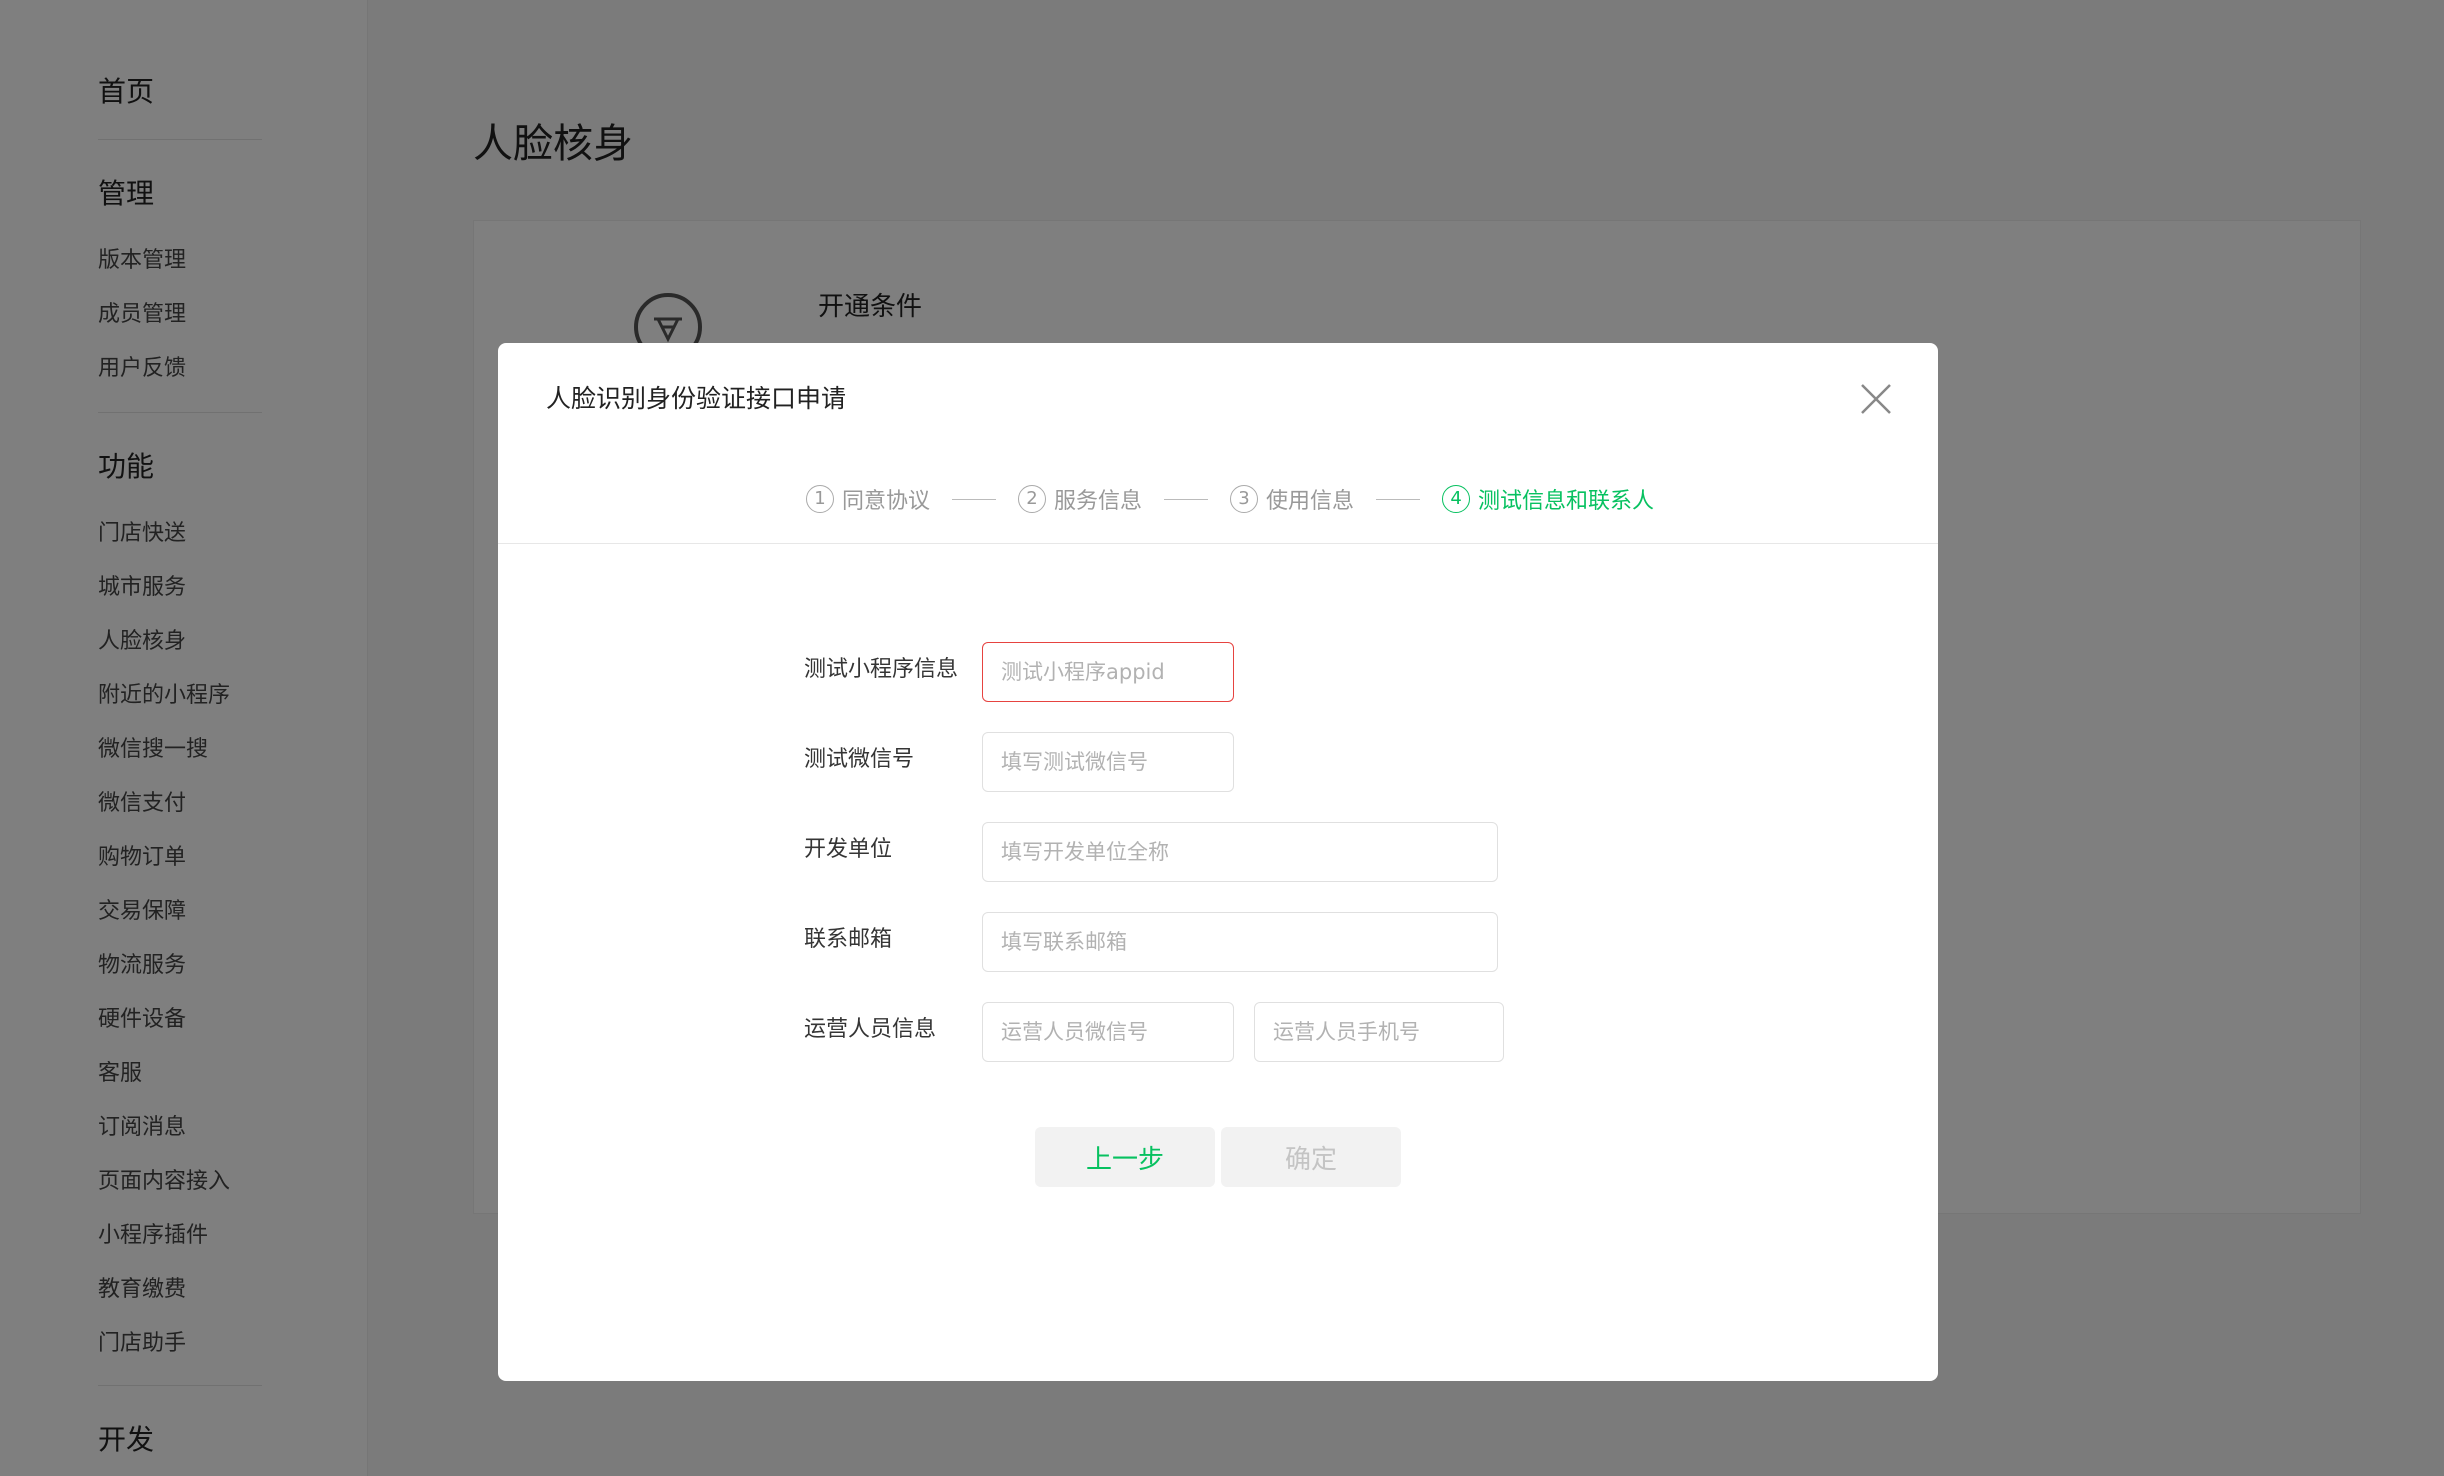 This screenshot has height=1476, width=2444. I want to click on confirm-button: 确定, so click(1311, 1157).